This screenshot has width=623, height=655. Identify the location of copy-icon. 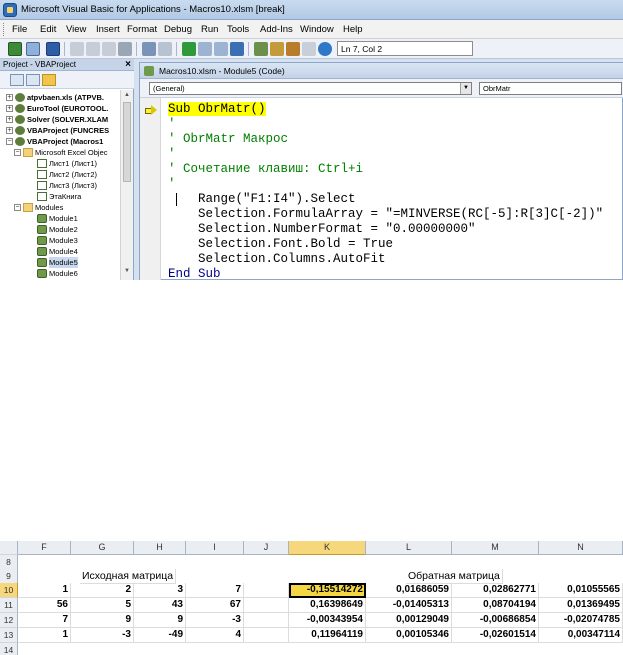
(93, 49).